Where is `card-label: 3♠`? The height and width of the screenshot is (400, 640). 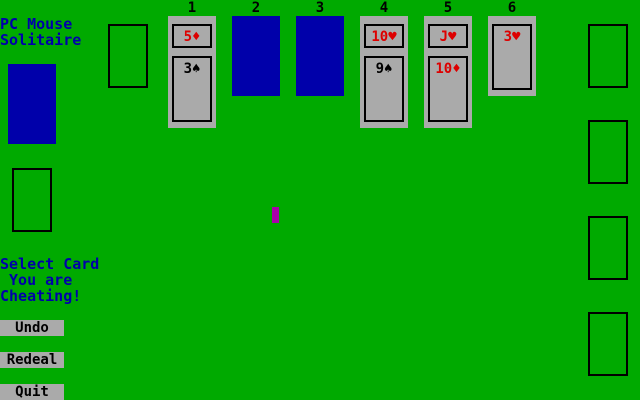
card-label: 3♠ is located at coordinates (192, 69).